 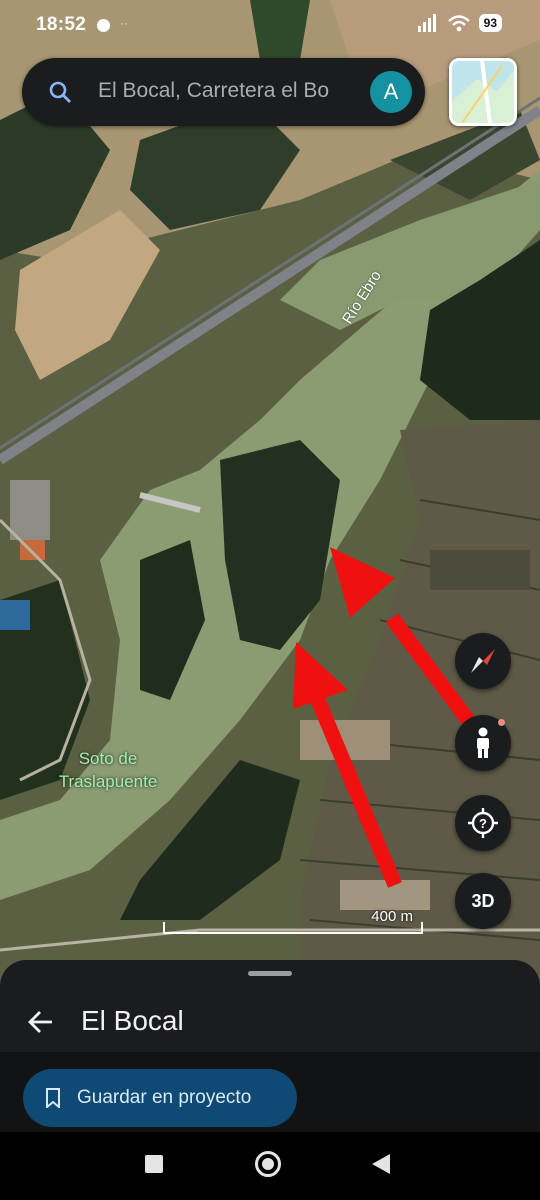 I want to click on pegman-icon, so click(x=483, y=742).